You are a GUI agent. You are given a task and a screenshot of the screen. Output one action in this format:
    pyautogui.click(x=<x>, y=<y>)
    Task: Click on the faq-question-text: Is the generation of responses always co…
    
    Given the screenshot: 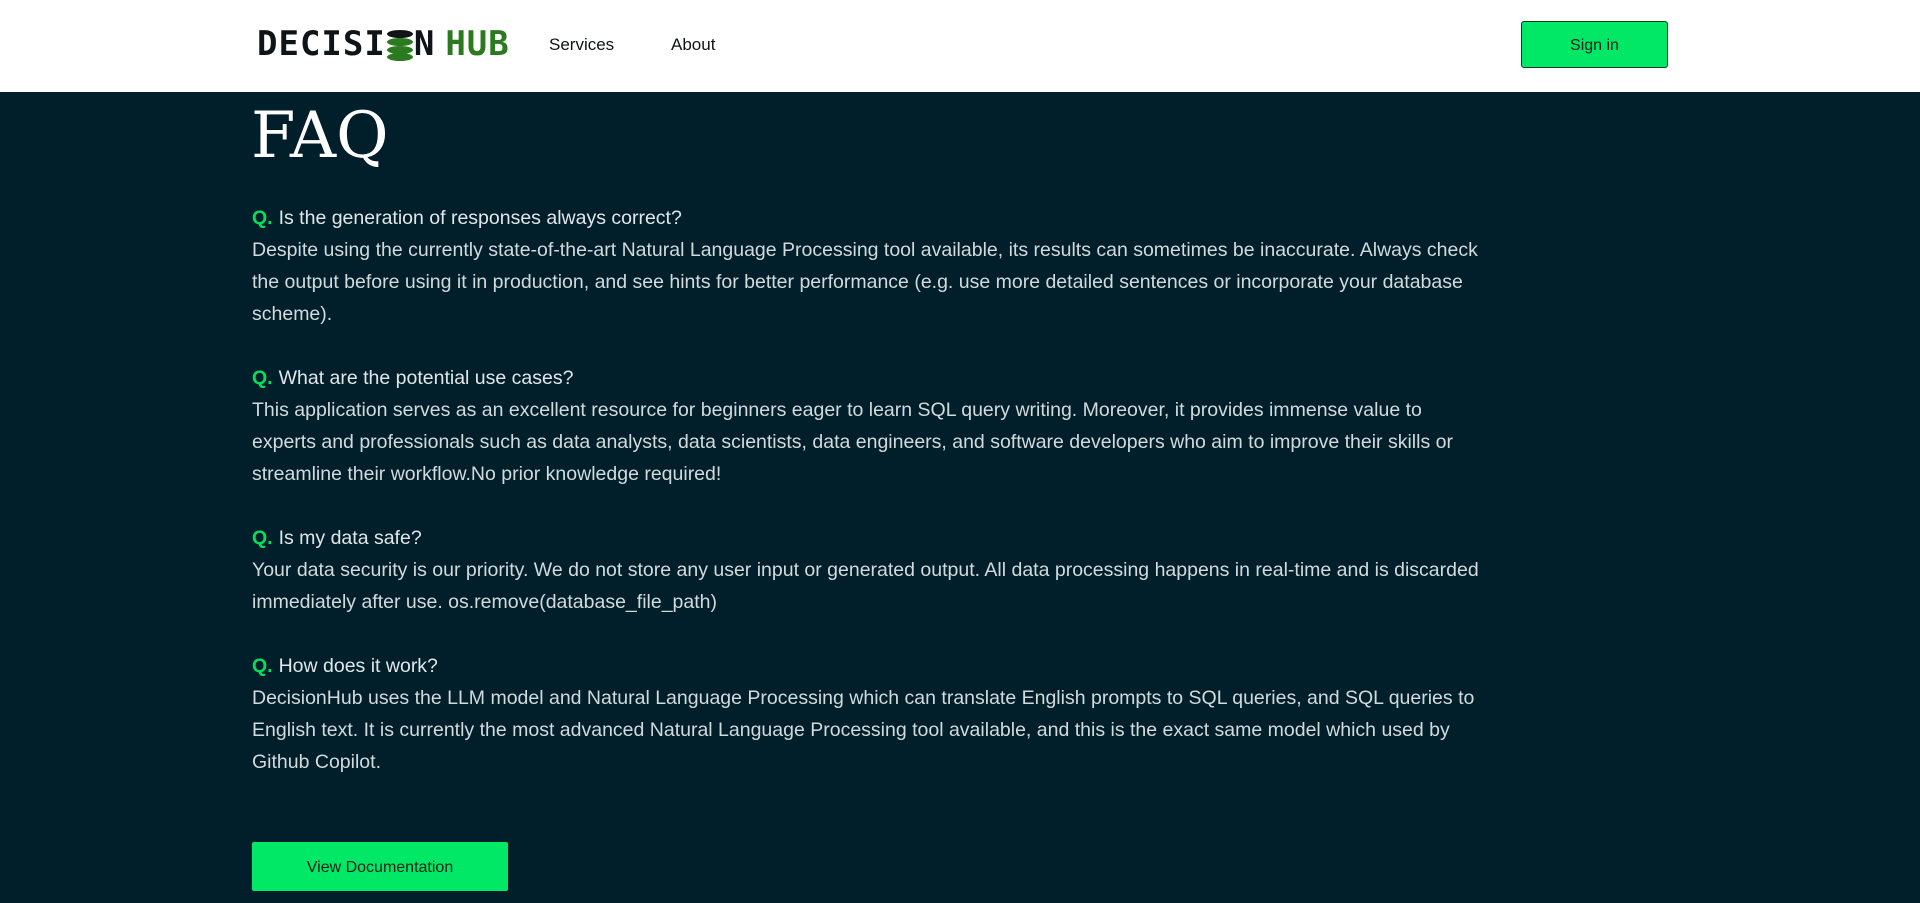 What is the action you would take?
    pyautogui.click(x=480, y=218)
    